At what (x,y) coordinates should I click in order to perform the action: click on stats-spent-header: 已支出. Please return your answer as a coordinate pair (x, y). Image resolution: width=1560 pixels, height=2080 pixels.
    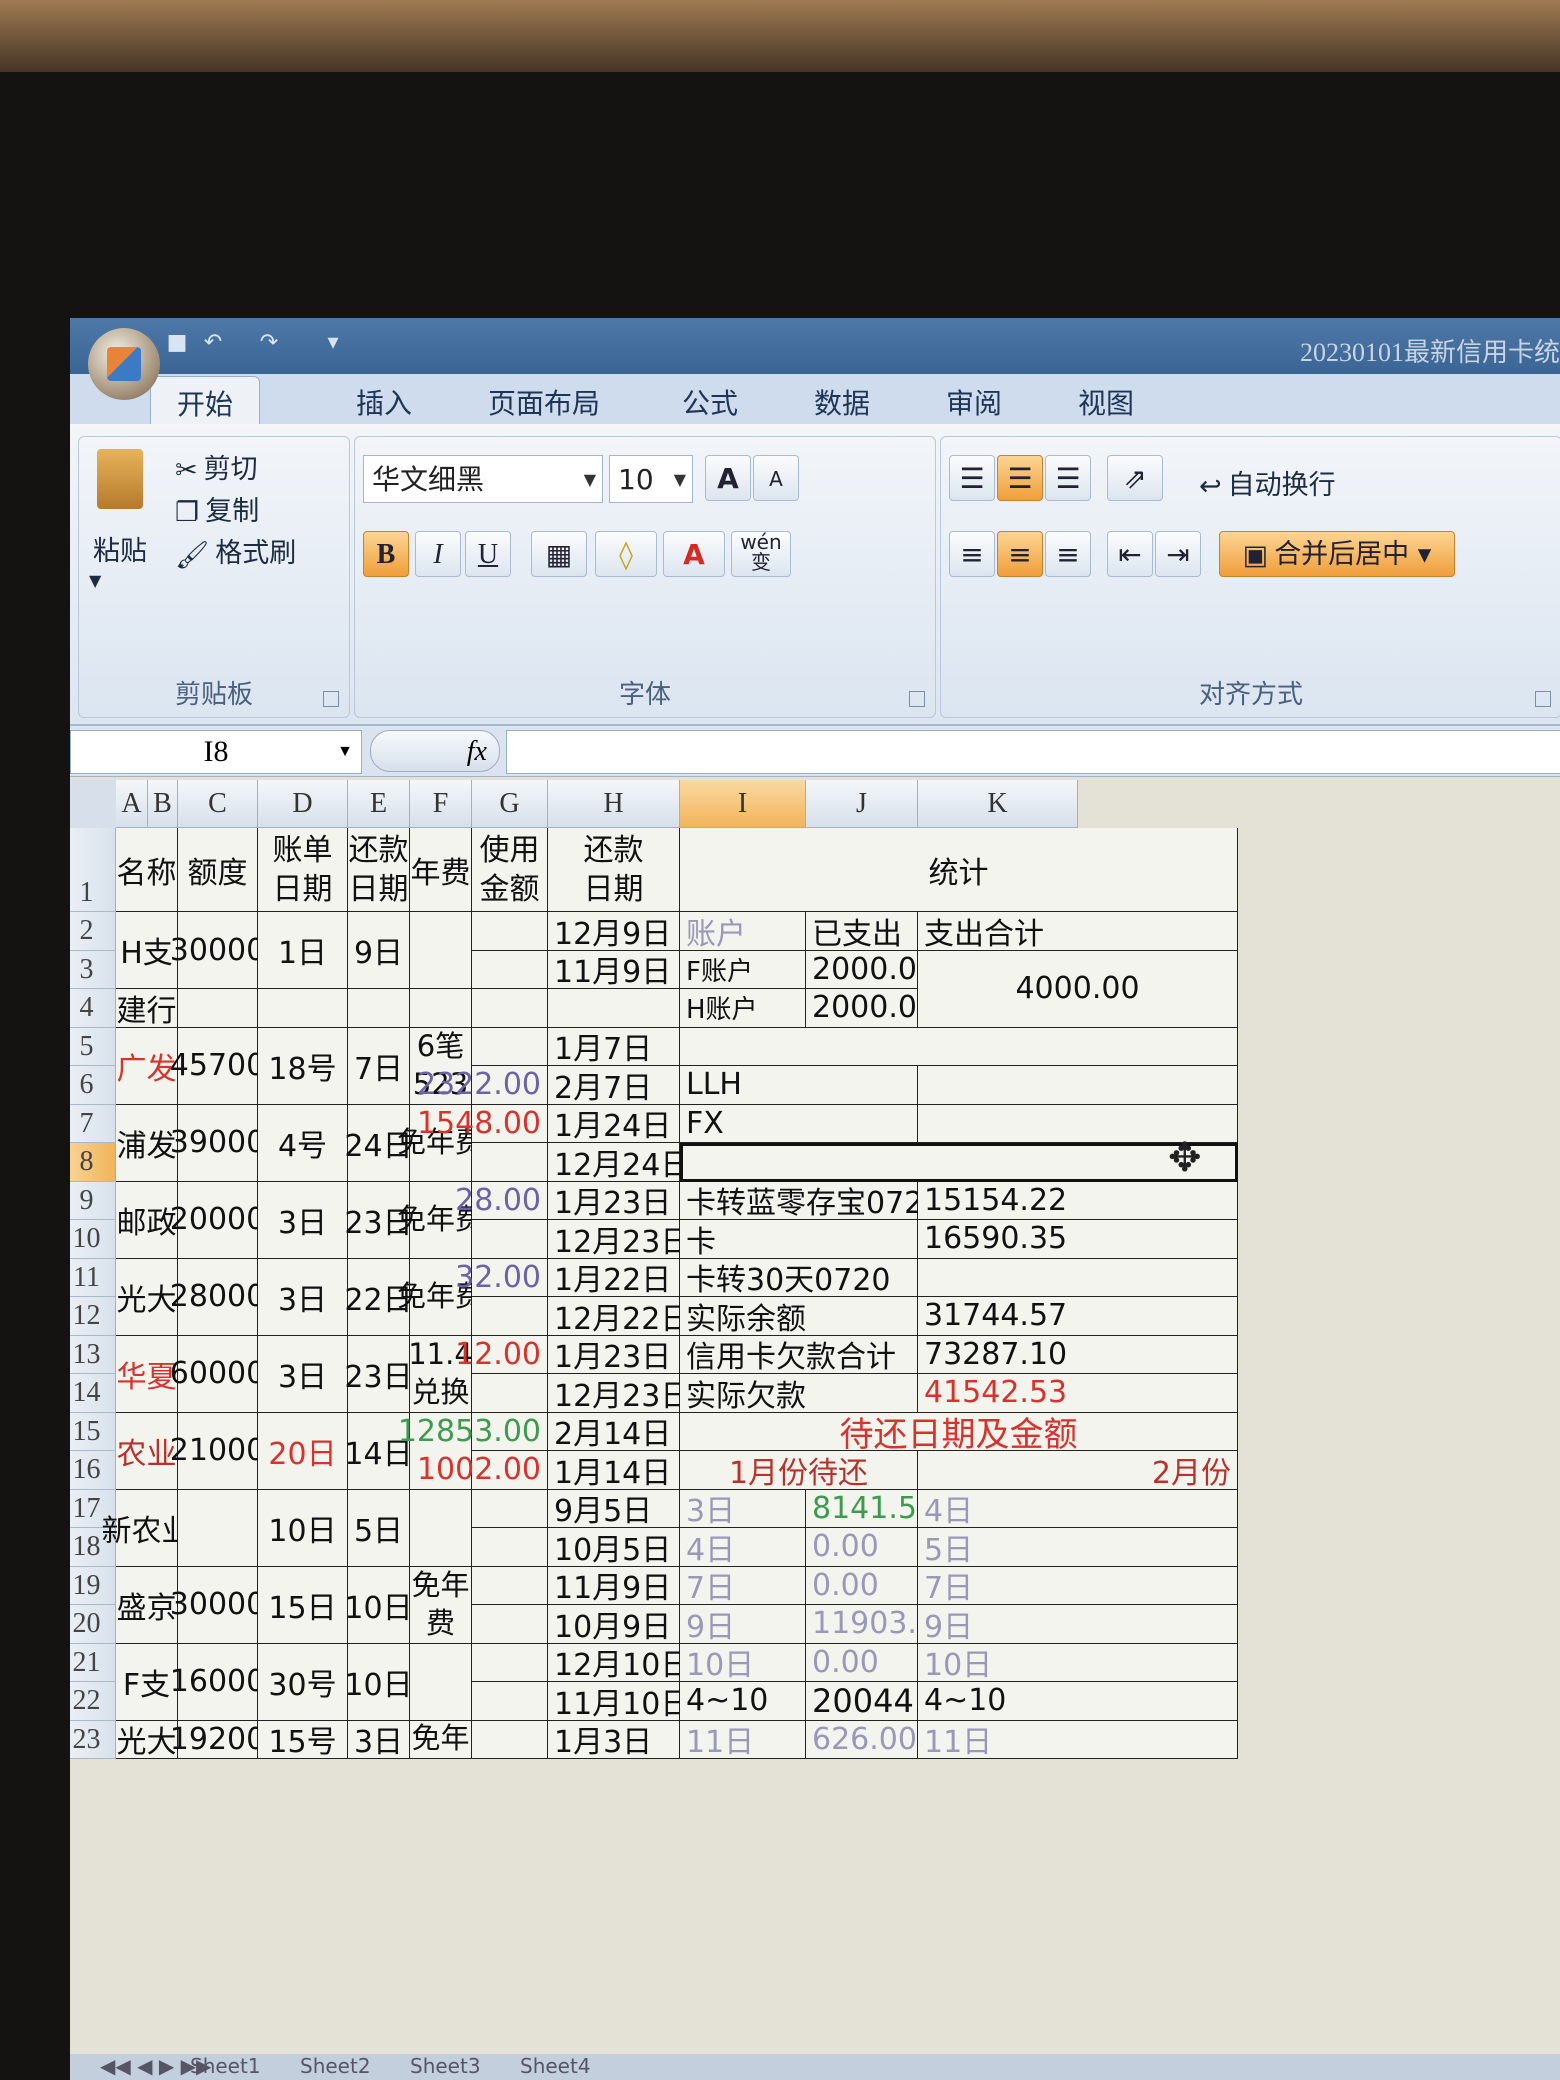
    Looking at the image, I should click on (862, 932).